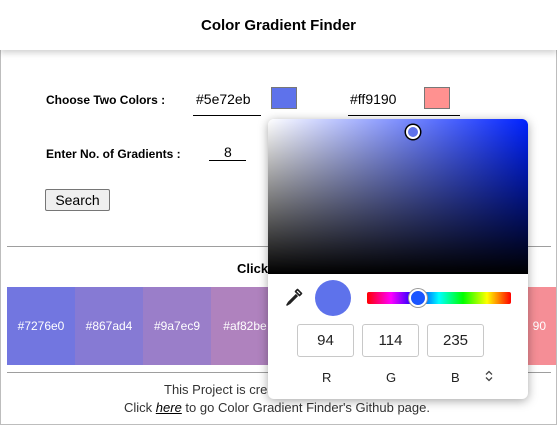  I want to click on color-preview, so click(333, 298).